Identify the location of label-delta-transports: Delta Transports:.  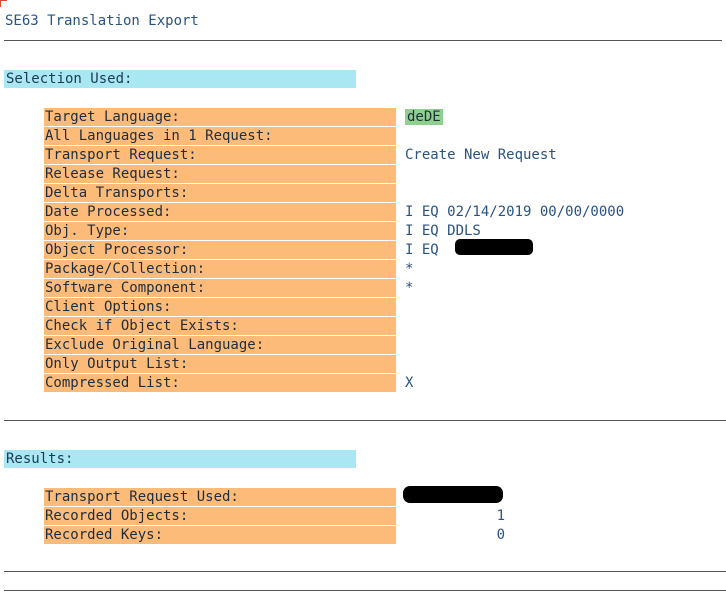
(220, 193).